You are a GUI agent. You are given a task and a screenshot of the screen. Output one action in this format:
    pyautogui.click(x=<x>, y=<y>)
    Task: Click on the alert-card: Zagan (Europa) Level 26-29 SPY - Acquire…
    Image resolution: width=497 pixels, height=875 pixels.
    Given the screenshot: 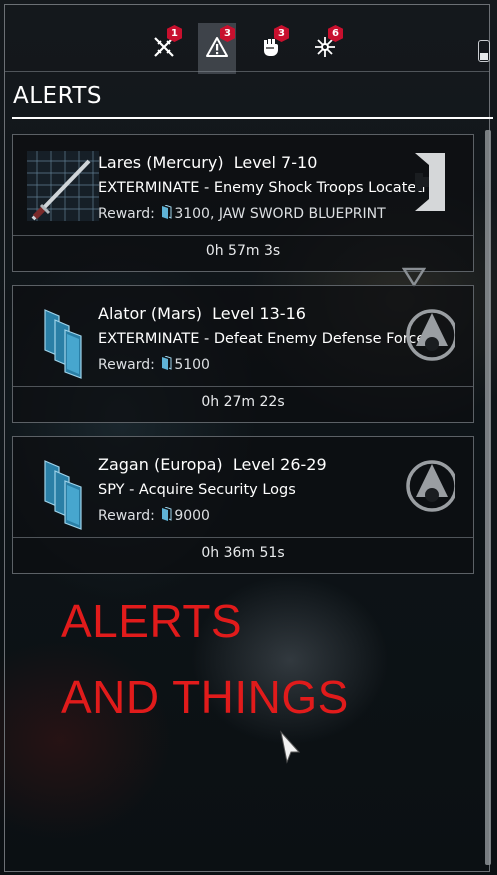 What is the action you would take?
    pyautogui.click(x=243, y=505)
    